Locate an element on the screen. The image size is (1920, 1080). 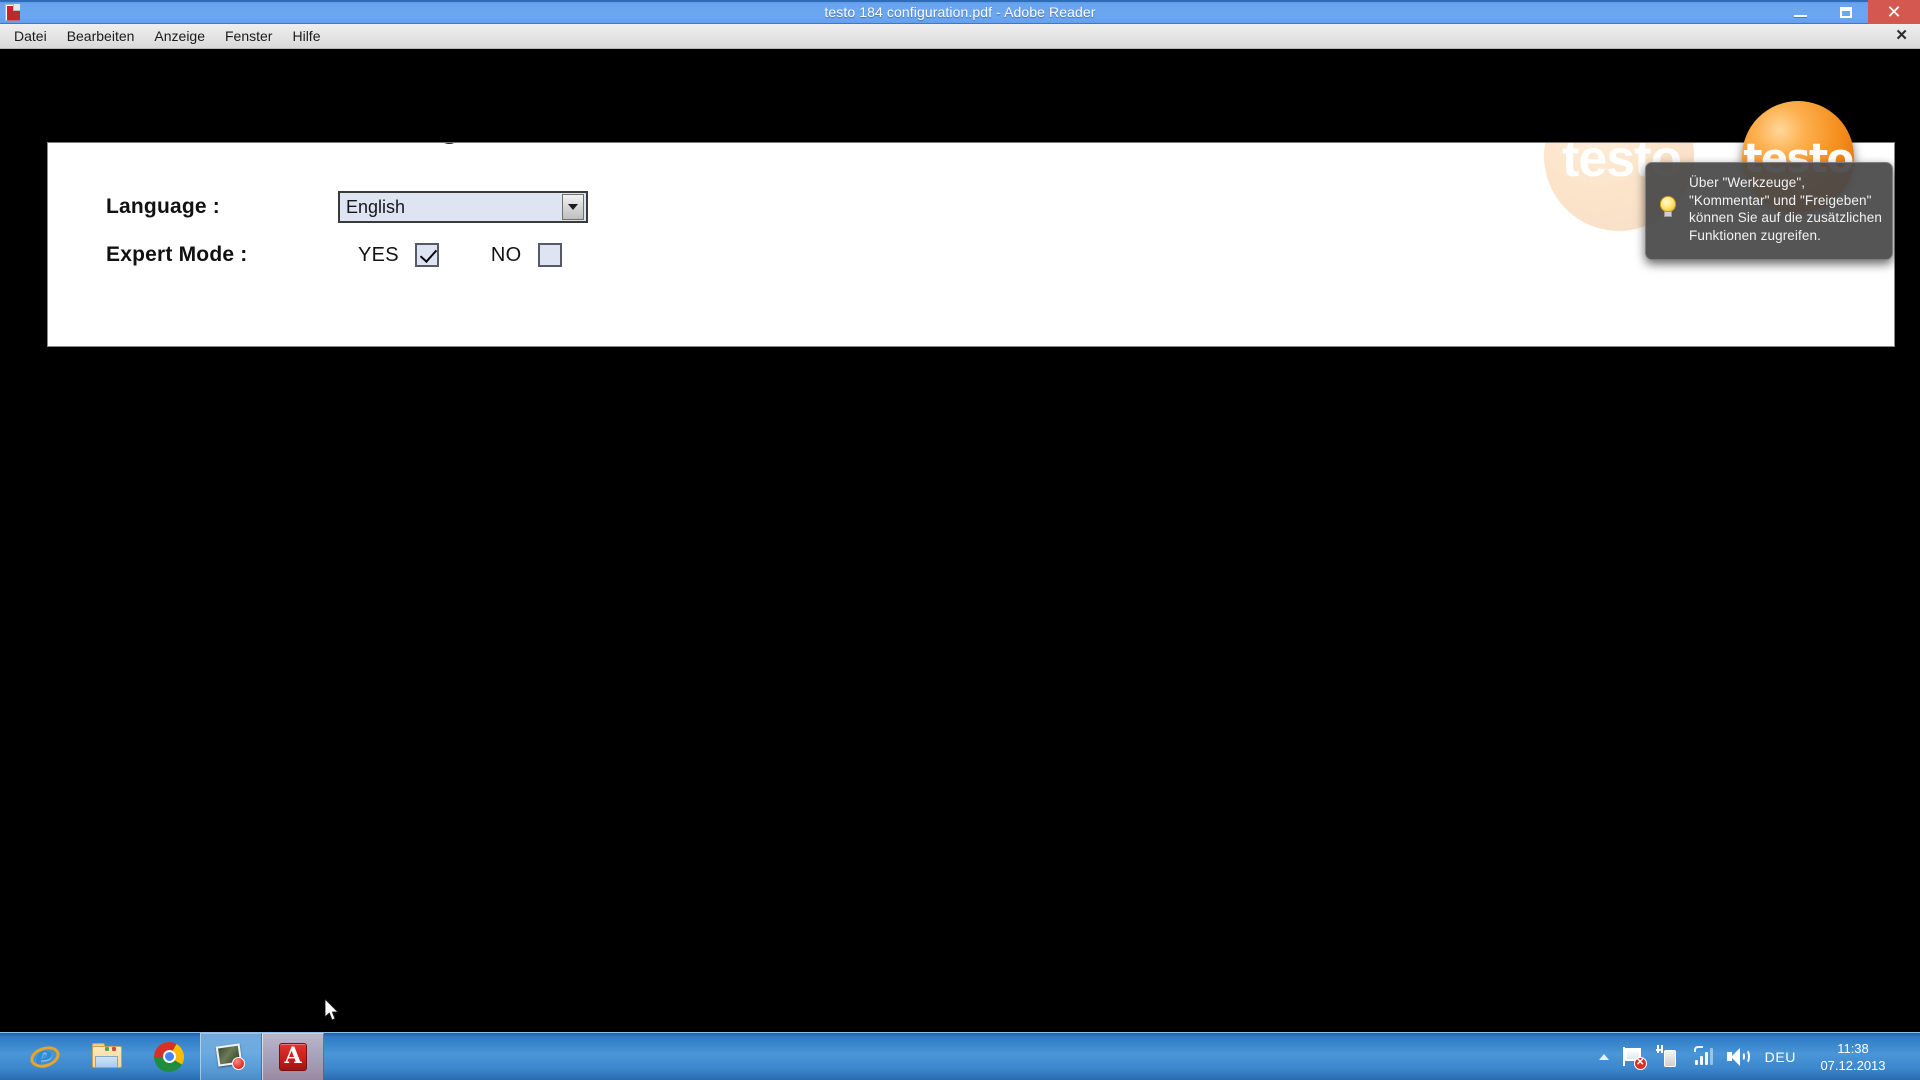
expert-mode-yes-group: YES is located at coordinates (398, 255).